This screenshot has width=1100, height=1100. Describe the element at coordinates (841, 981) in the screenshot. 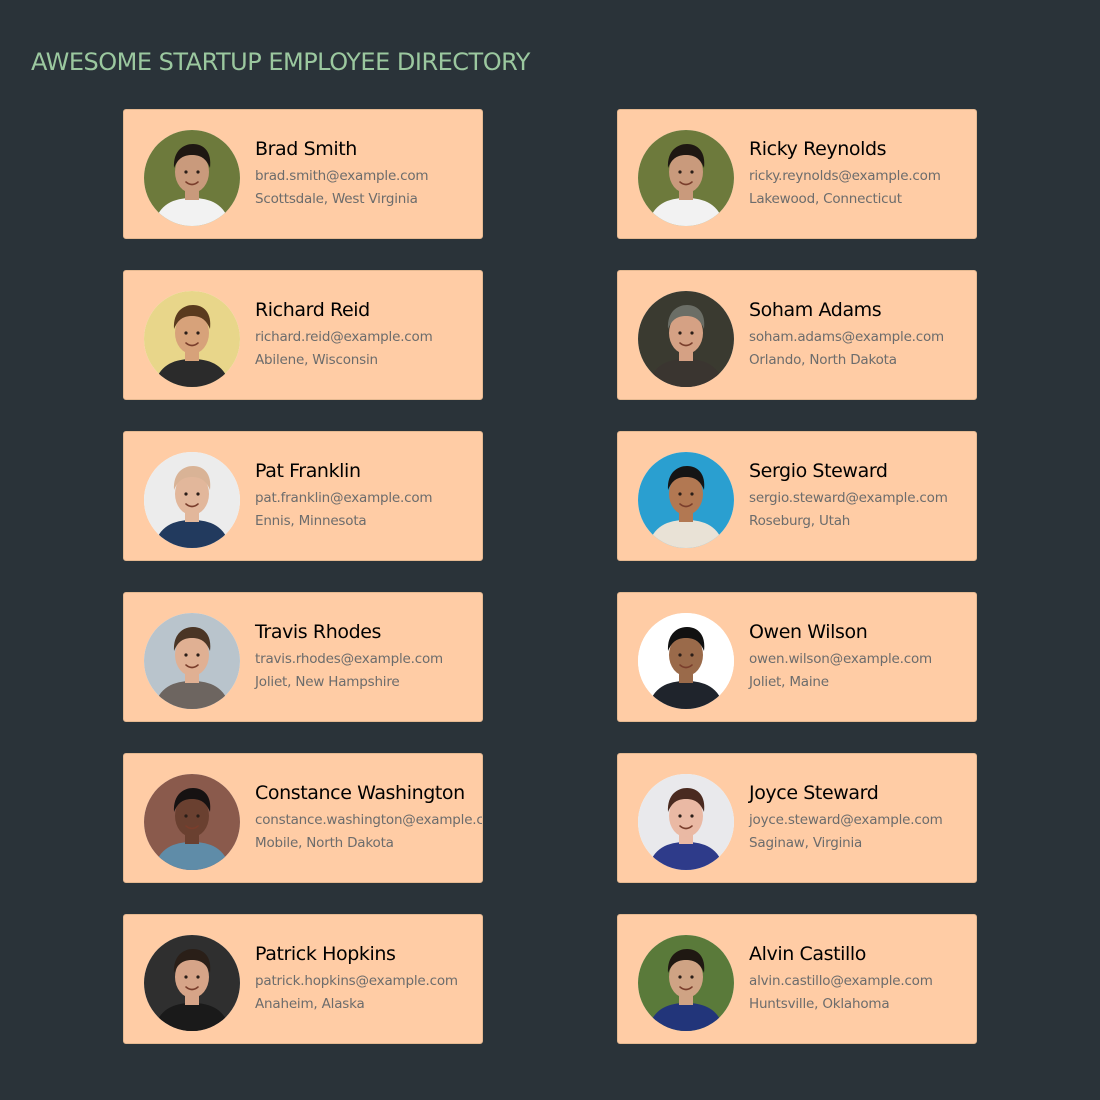

I see `employee-email: alvin.castillo@example.com` at that location.